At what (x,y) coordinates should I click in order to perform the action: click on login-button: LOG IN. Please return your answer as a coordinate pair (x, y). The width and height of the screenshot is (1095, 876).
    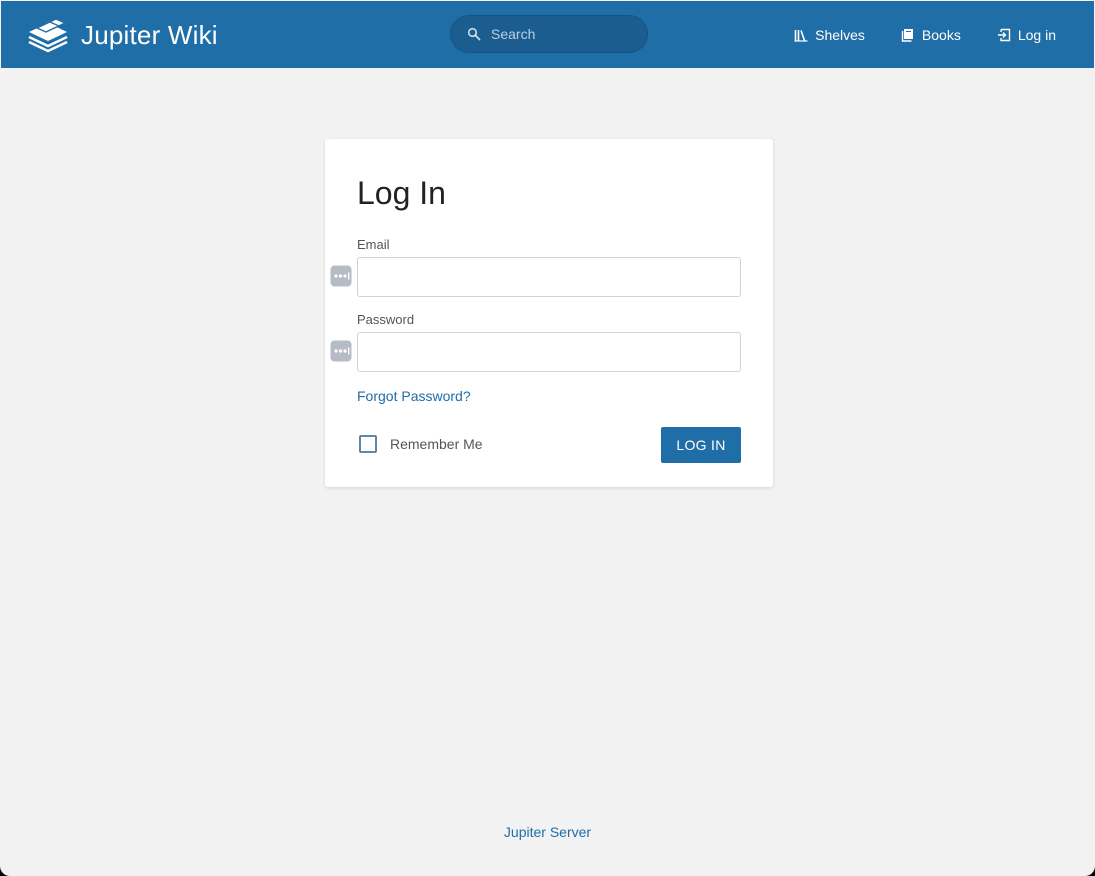
    Looking at the image, I should click on (701, 445).